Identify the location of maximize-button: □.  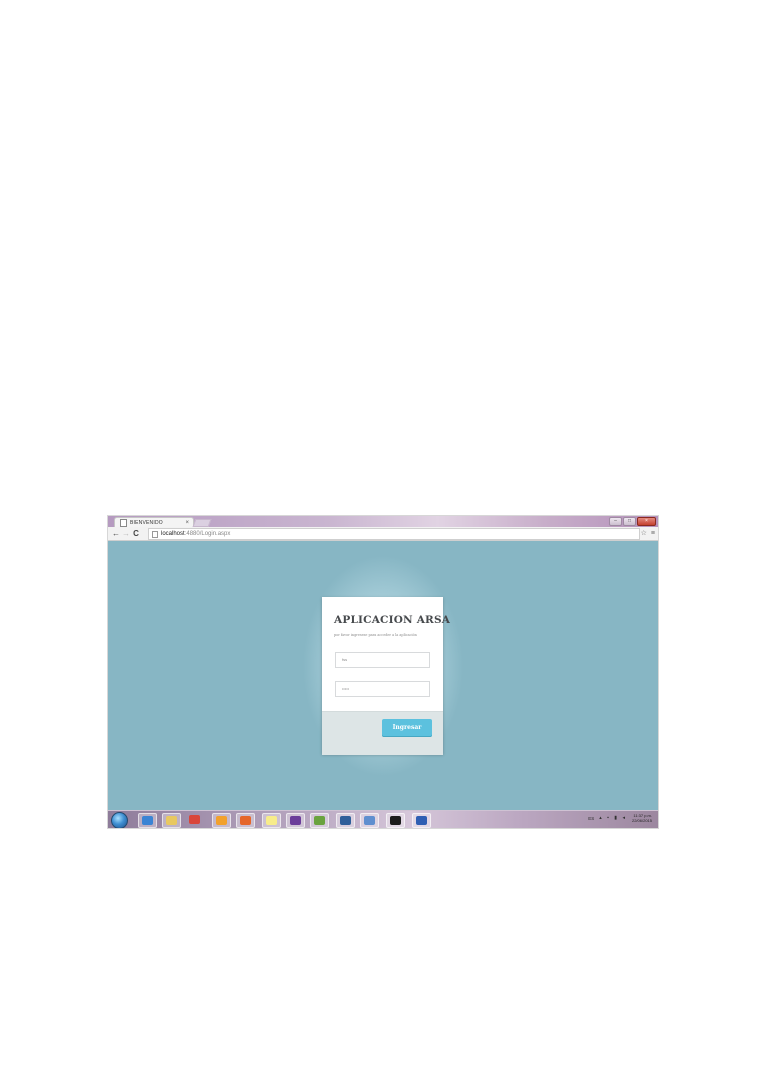
(629, 521).